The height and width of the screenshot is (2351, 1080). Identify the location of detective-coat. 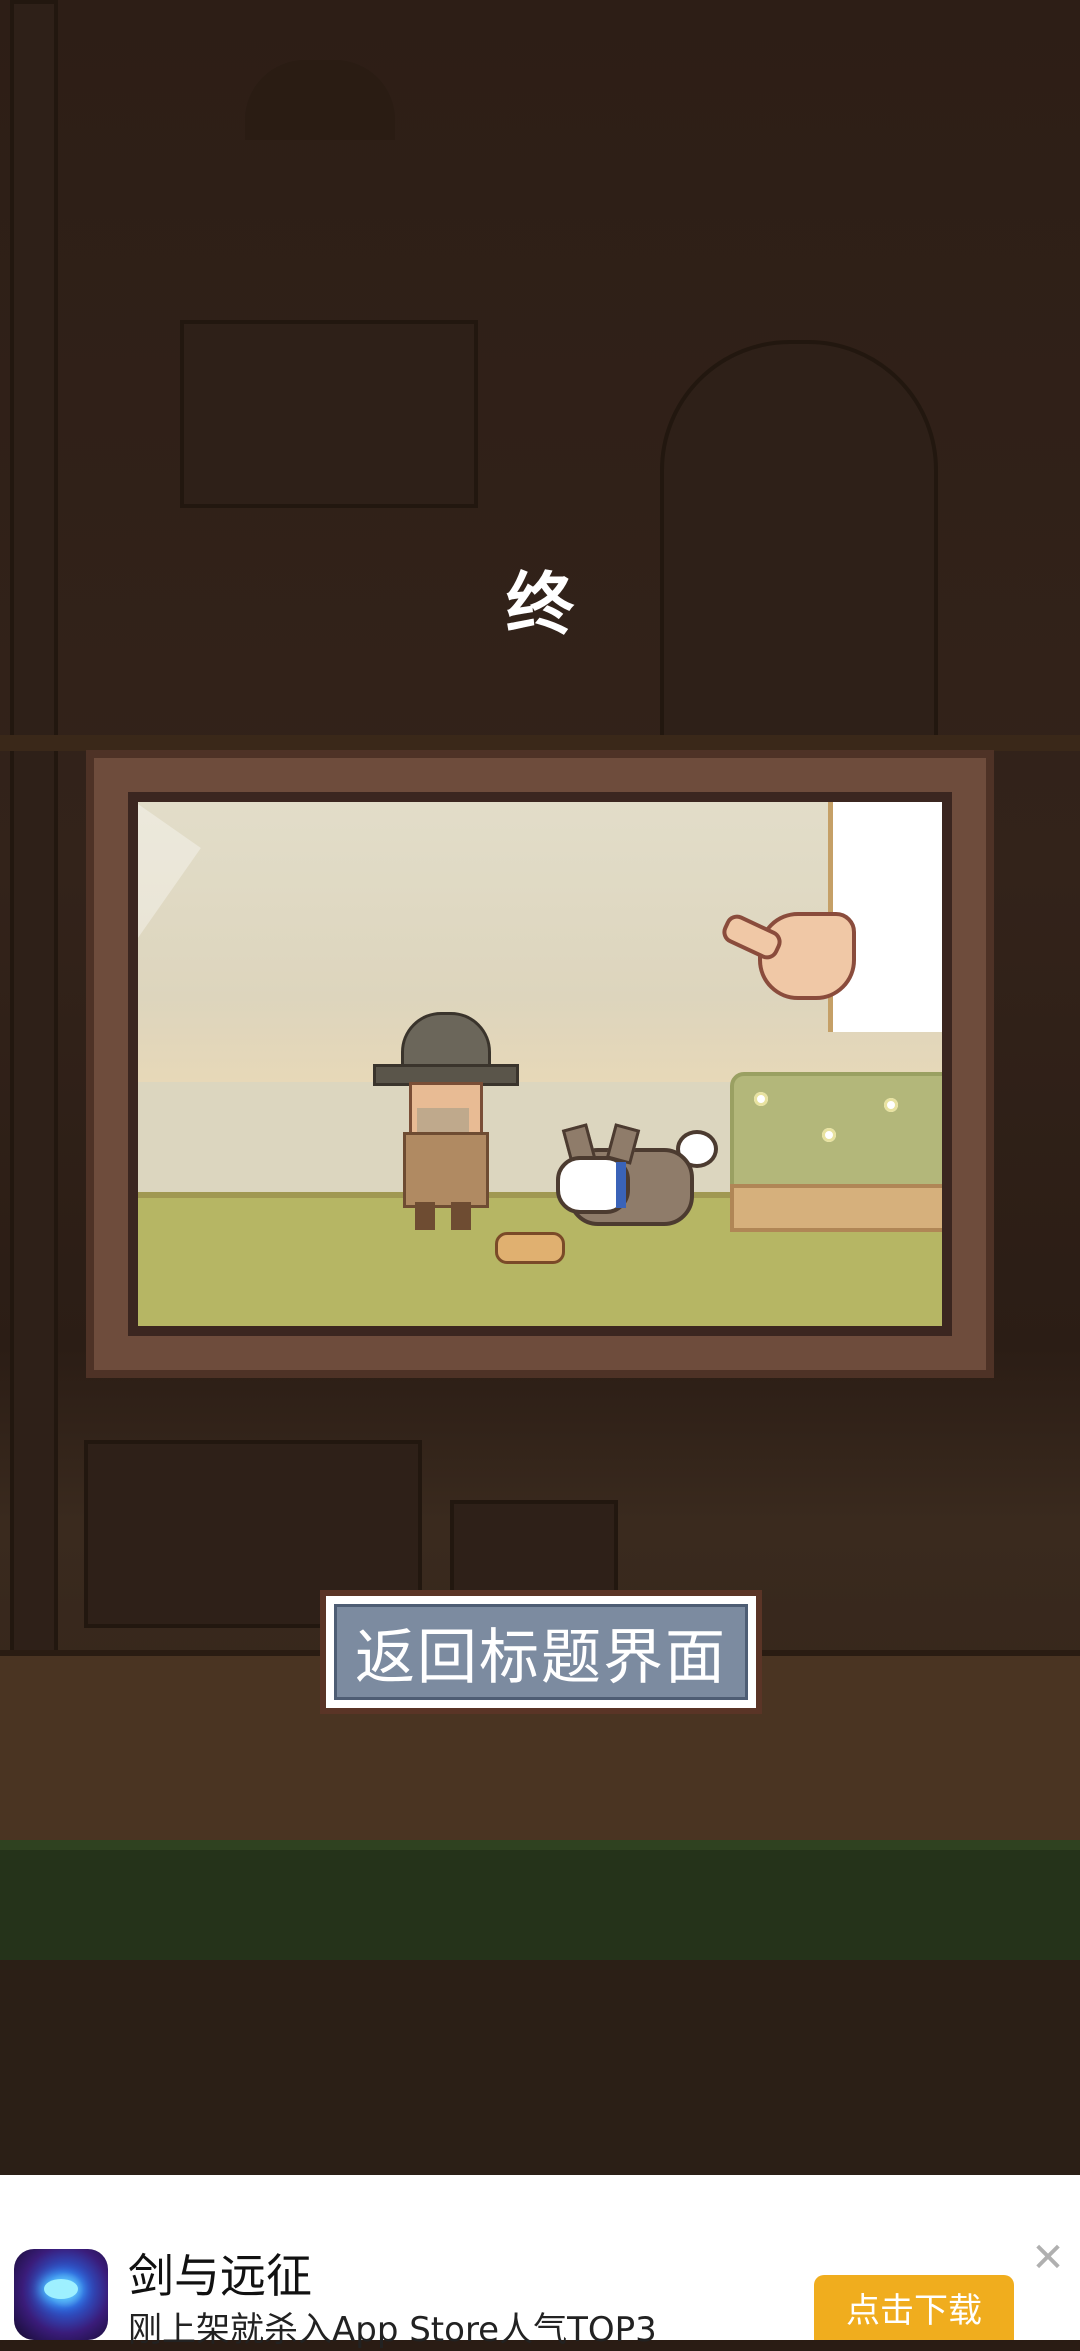
(446, 1170).